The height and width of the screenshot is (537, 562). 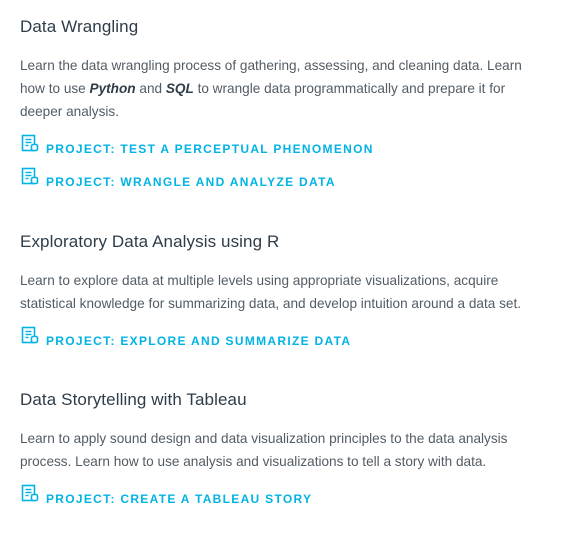 What do you see at coordinates (199, 341) in the screenshot?
I see `project-link-label: PROJECT: EXPLORE AND SUMMARIZE DATA` at bounding box center [199, 341].